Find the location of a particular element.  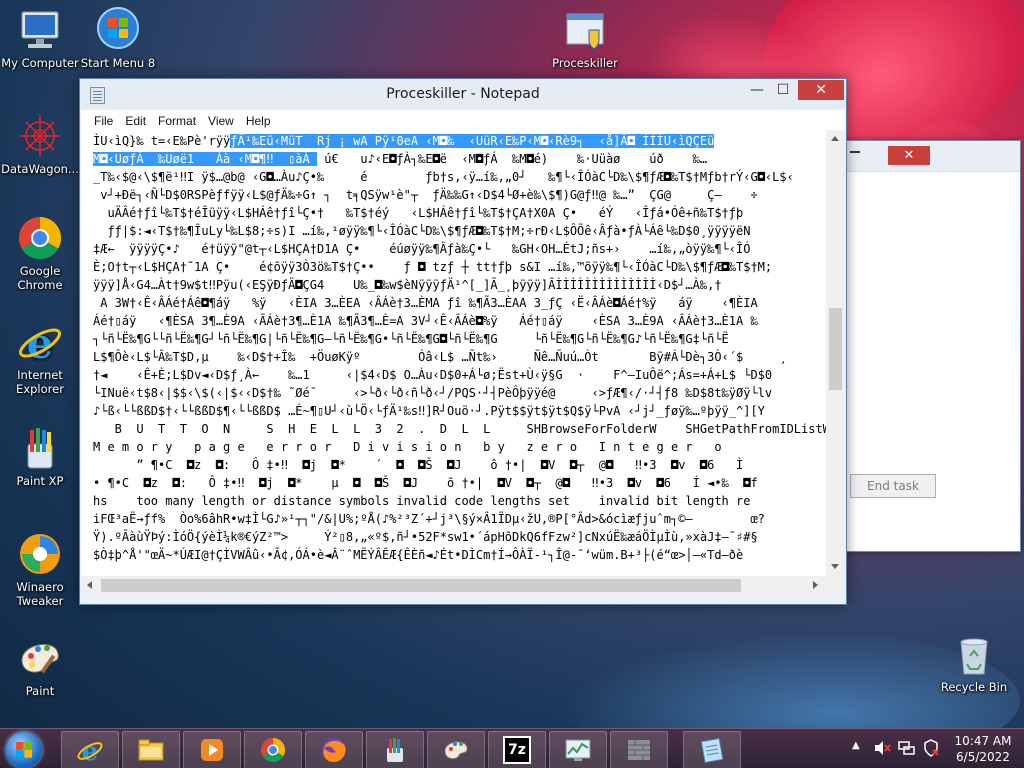

file-explorer-icon is located at coordinates (151, 750).